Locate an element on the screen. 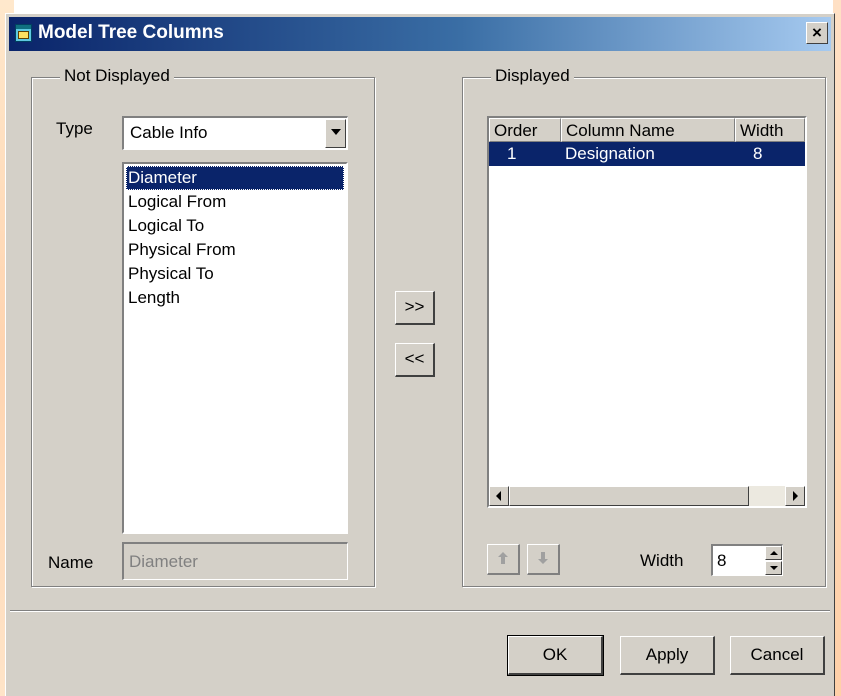 The width and height of the screenshot is (841, 696). cancel-button: Cancel is located at coordinates (777, 655).